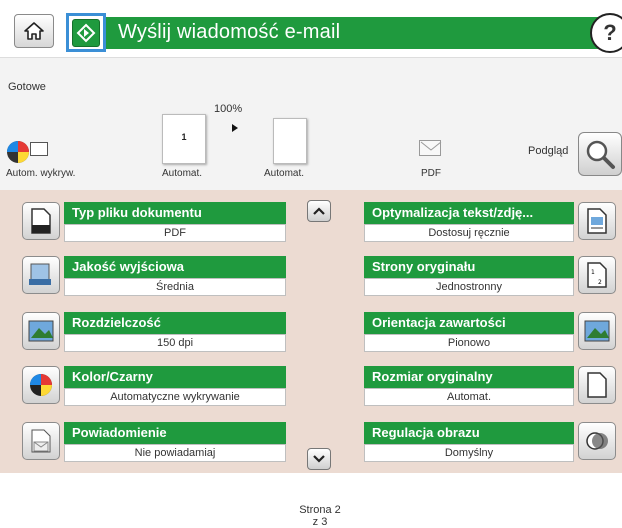 The image size is (622, 528). Describe the element at coordinates (175, 213) in the screenshot. I see `option-title-document-type: Typ pliku dokumentu` at that location.